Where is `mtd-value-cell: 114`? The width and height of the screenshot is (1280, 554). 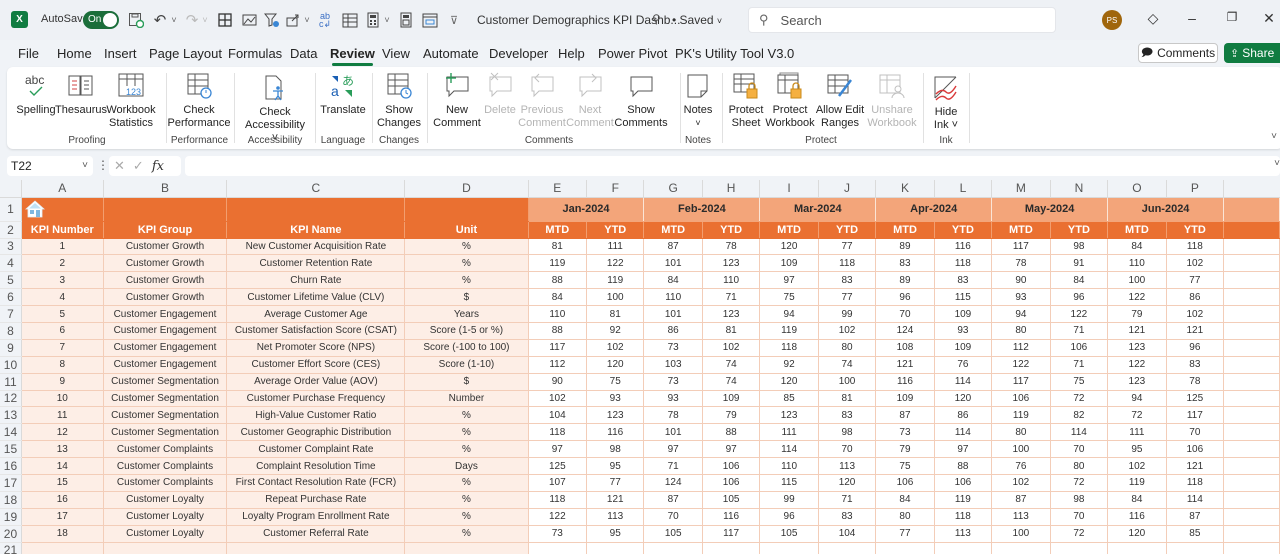 mtd-value-cell: 114 is located at coordinates (789, 449).